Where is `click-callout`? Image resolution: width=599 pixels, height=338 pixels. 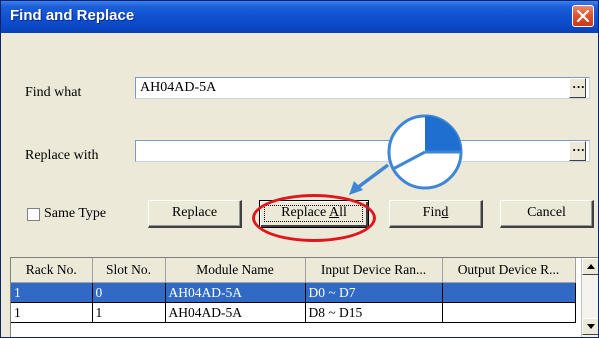 click-callout is located at coordinates (406, 154).